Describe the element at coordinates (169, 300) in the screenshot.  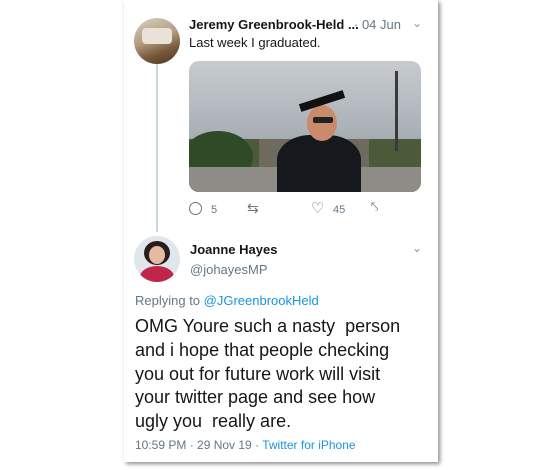
I see `replying-prefix: Replying to` at that location.